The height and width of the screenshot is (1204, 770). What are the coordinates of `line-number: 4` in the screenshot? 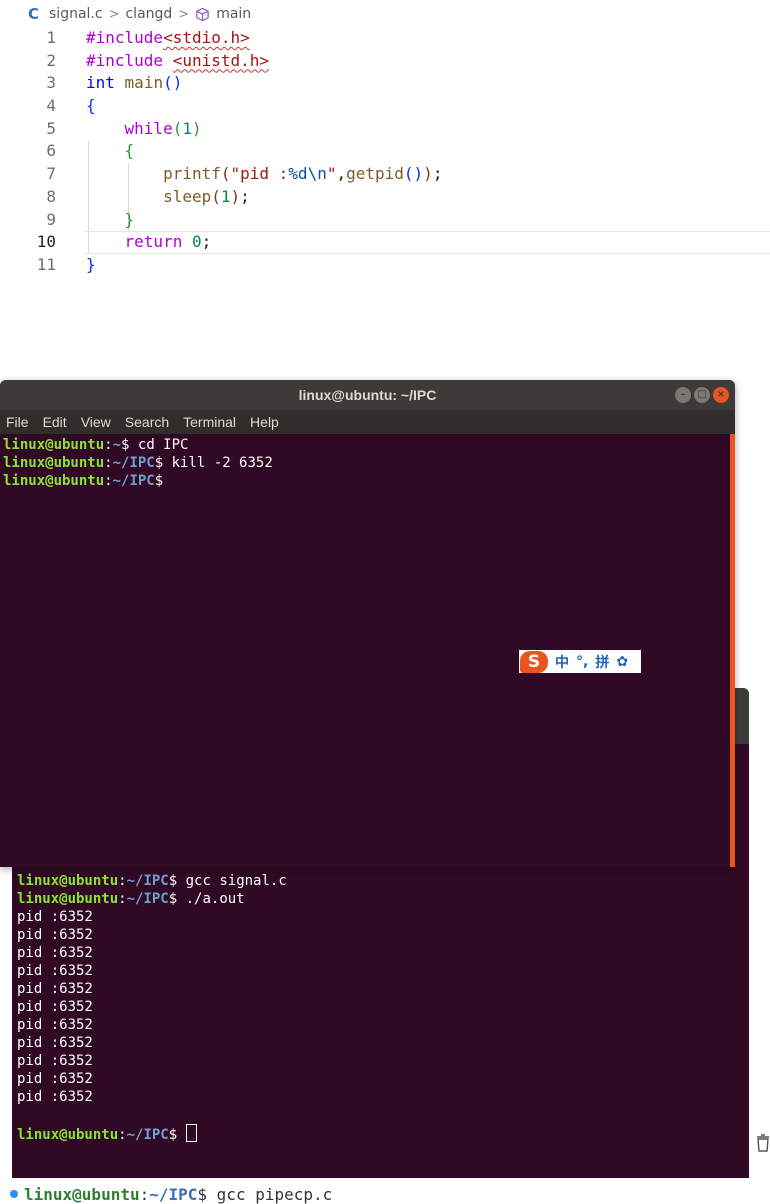 It's located at (51, 106).